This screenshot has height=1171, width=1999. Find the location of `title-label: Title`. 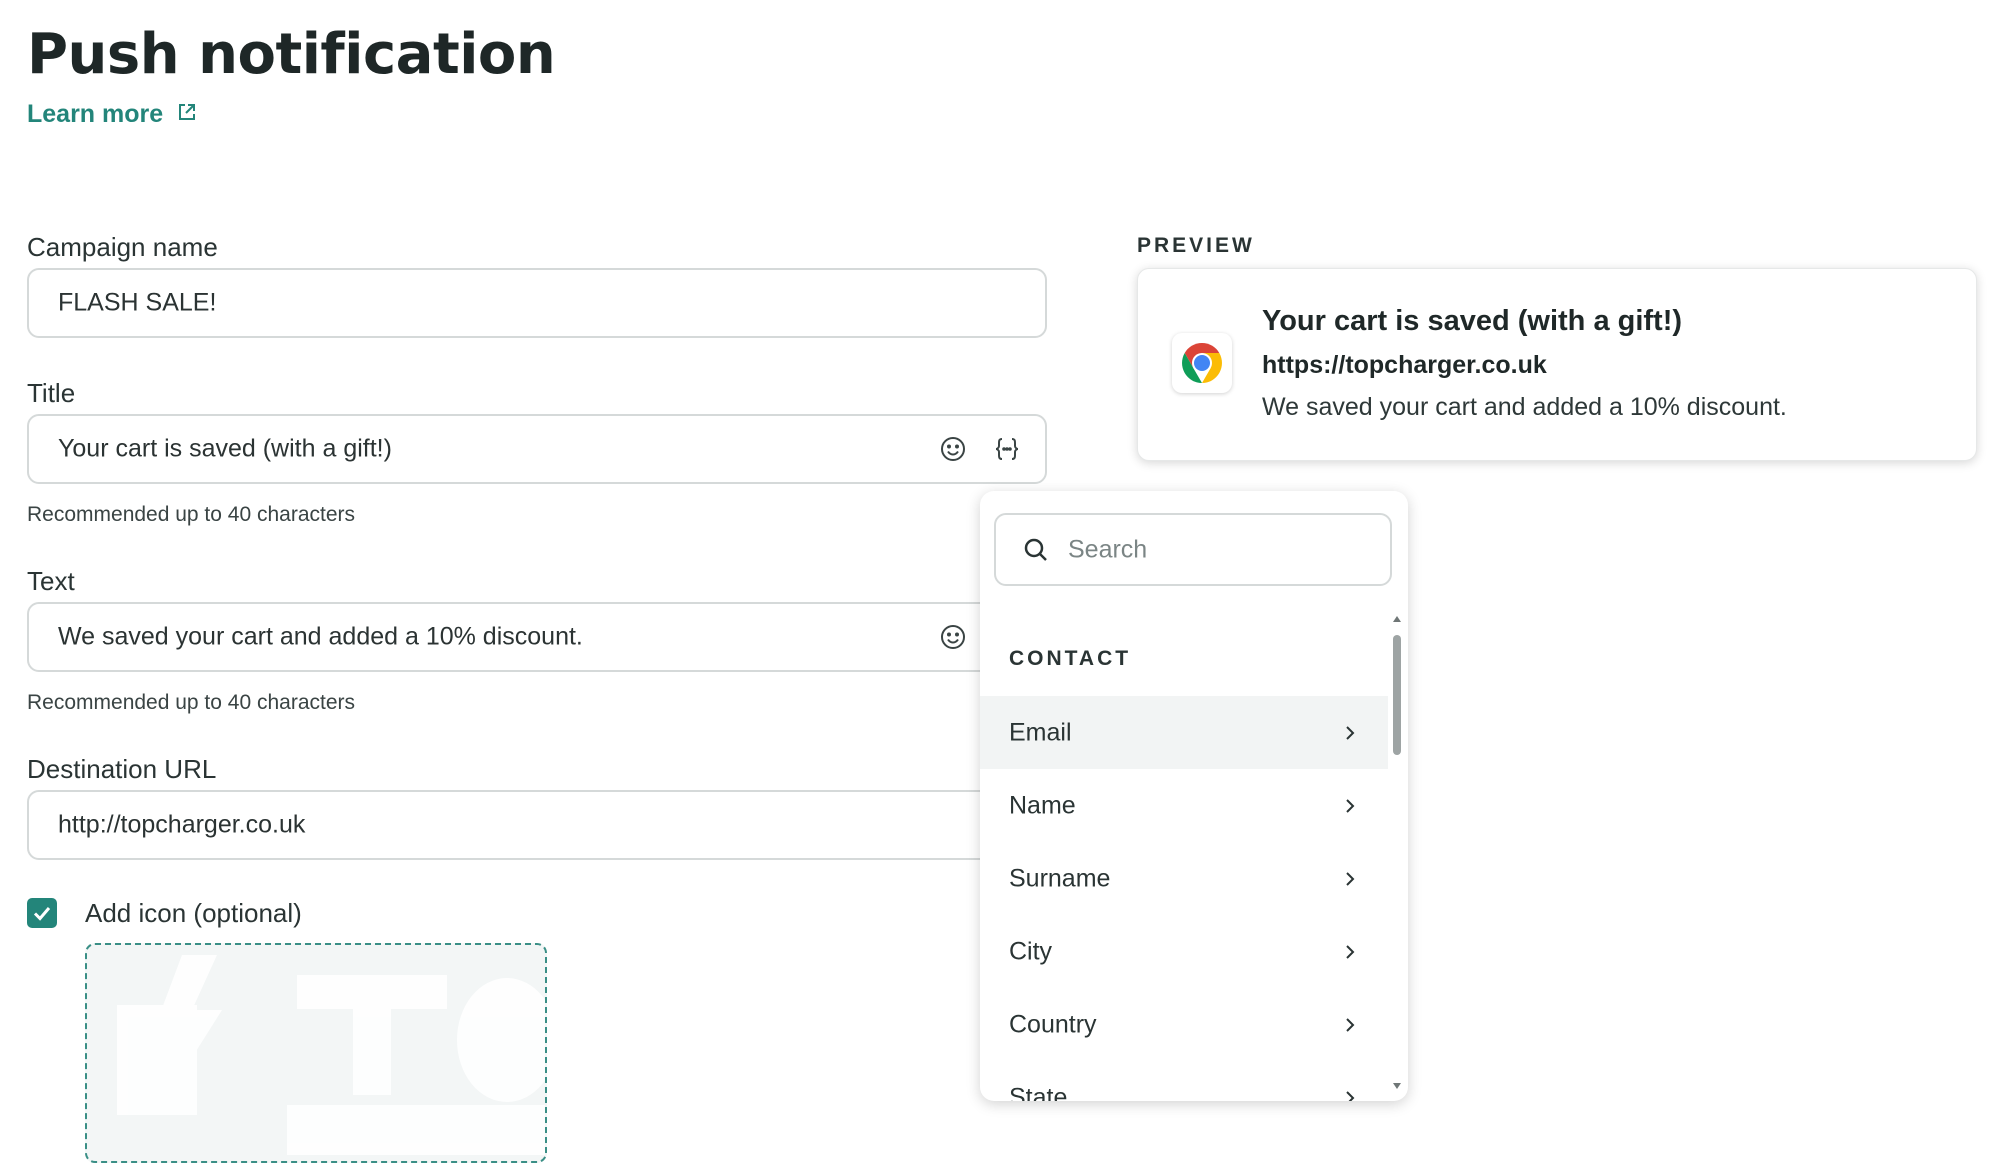

title-label: Title is located at coordinates (51, 393).